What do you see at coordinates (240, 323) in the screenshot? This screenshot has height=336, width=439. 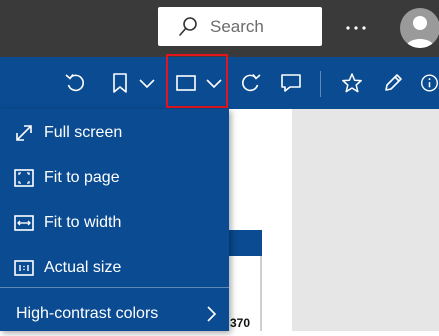 I see `document-value: 370` at bounding box center [240, 323].